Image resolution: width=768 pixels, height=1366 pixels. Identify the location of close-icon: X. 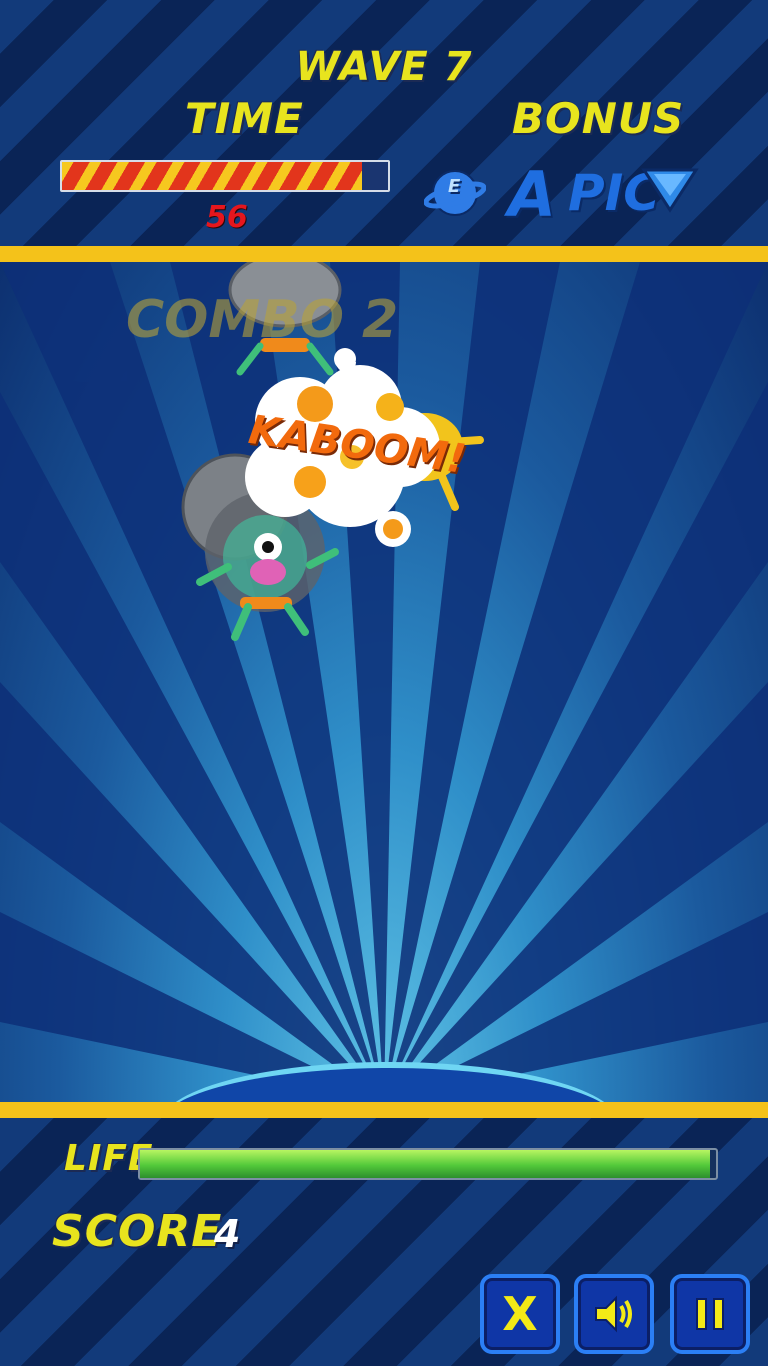
(520, 1314).